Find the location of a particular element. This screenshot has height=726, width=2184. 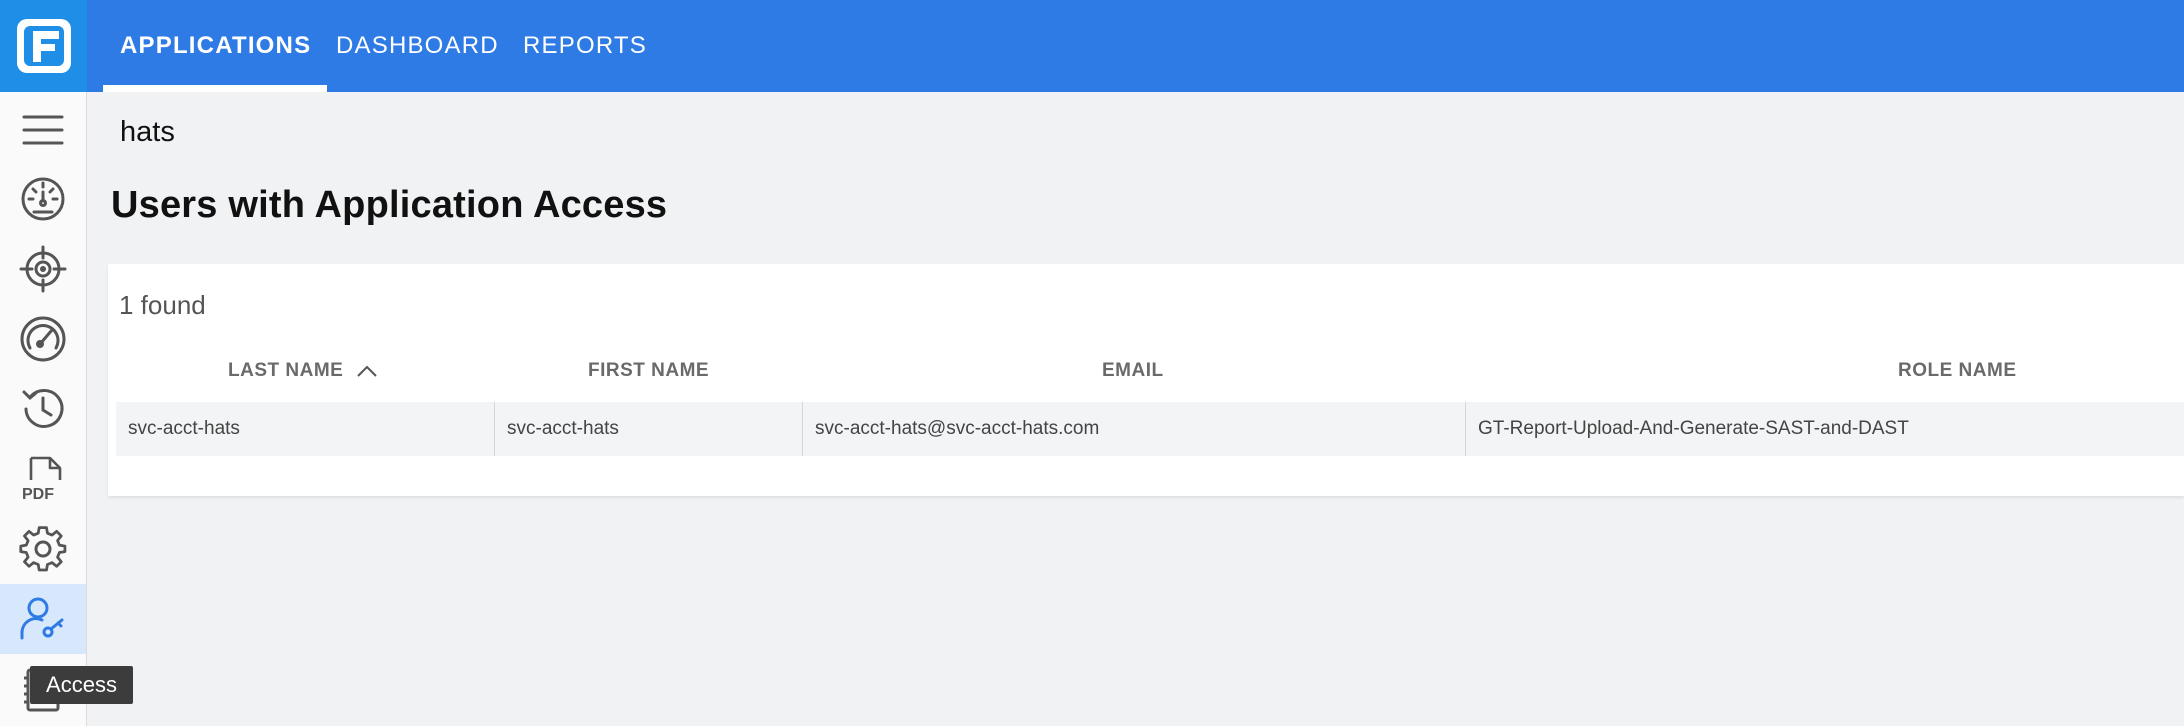

sidebar-item-dashboard is located at coordinates (43, 199).